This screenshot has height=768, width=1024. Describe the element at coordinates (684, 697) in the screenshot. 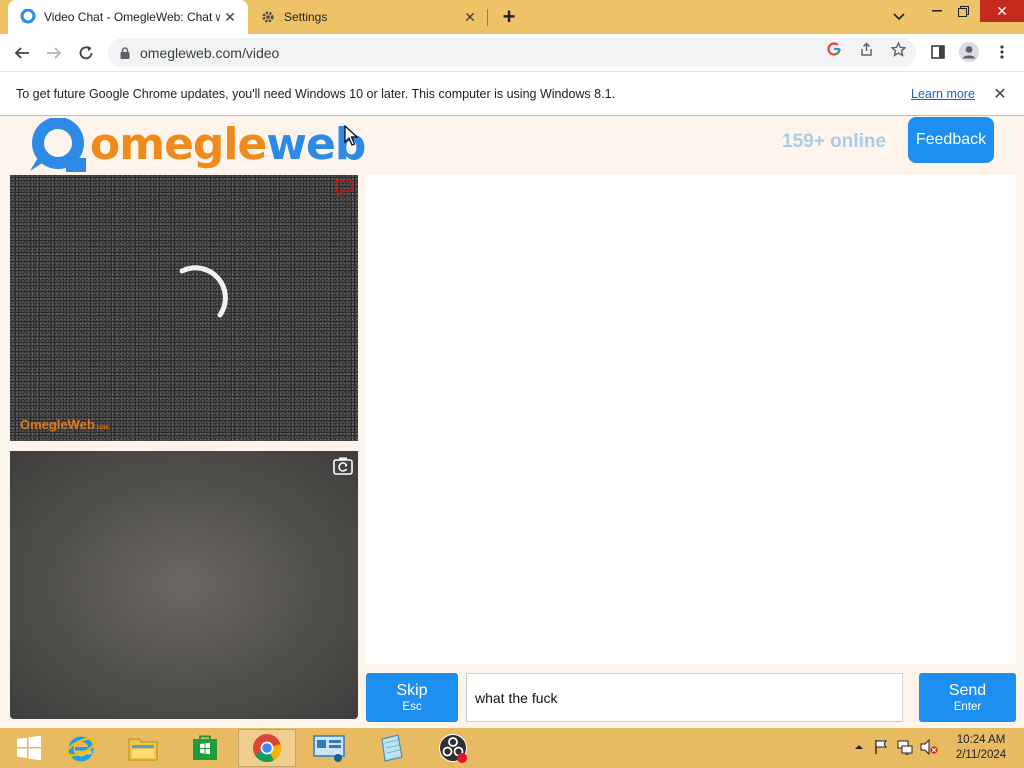

I see `message-input` at that location.